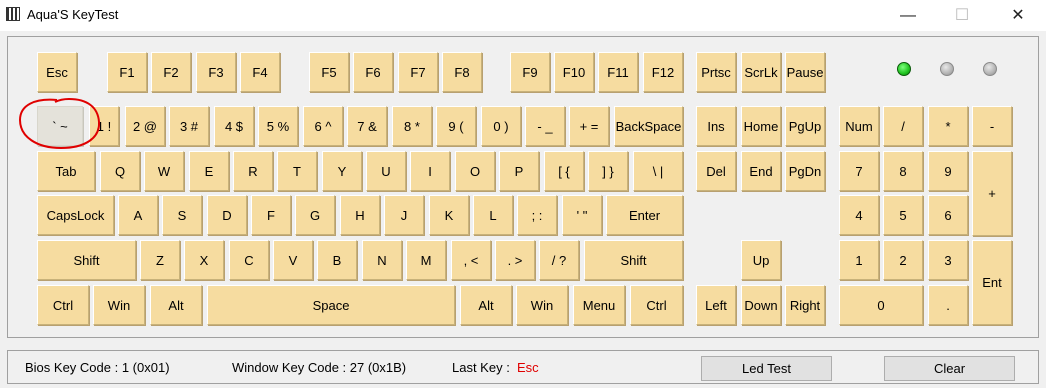 Image resolution: width=1046 pixels, height=388 pixels. Describe the element at coordinates (360, 215) in the screenshot. I see `key-h: H` at that location.